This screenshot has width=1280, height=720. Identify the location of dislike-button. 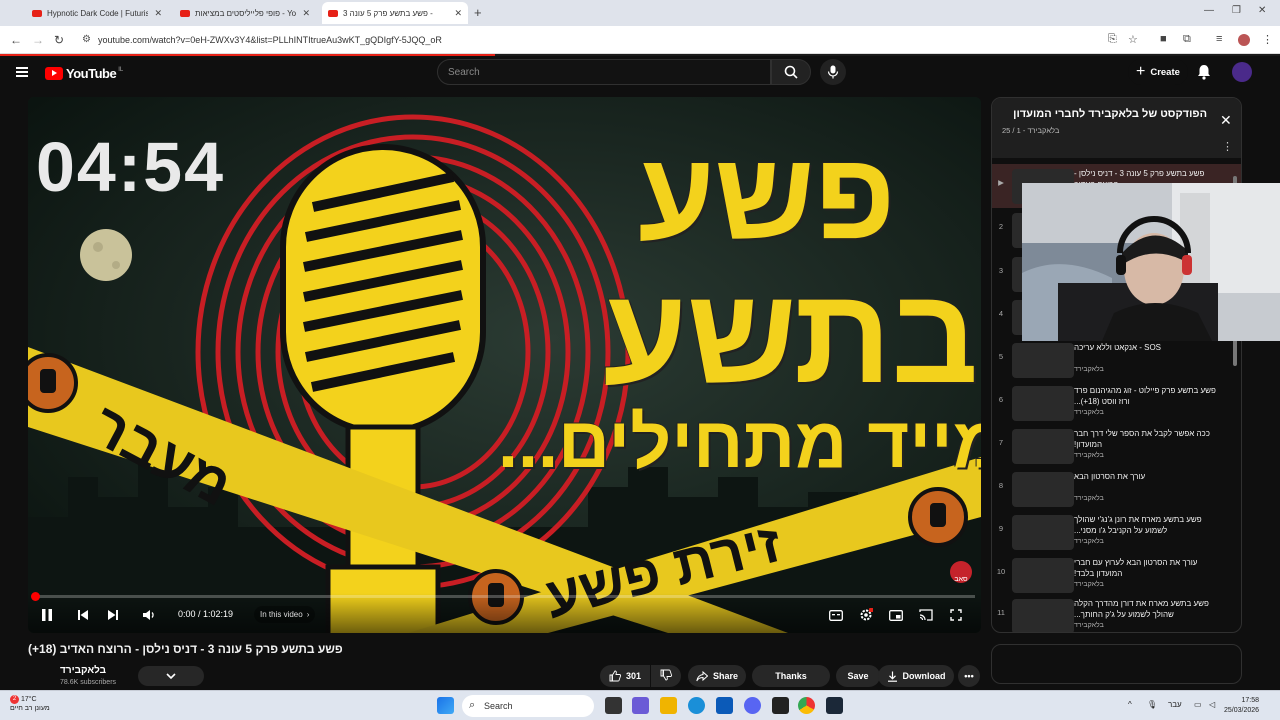
(666, 676).